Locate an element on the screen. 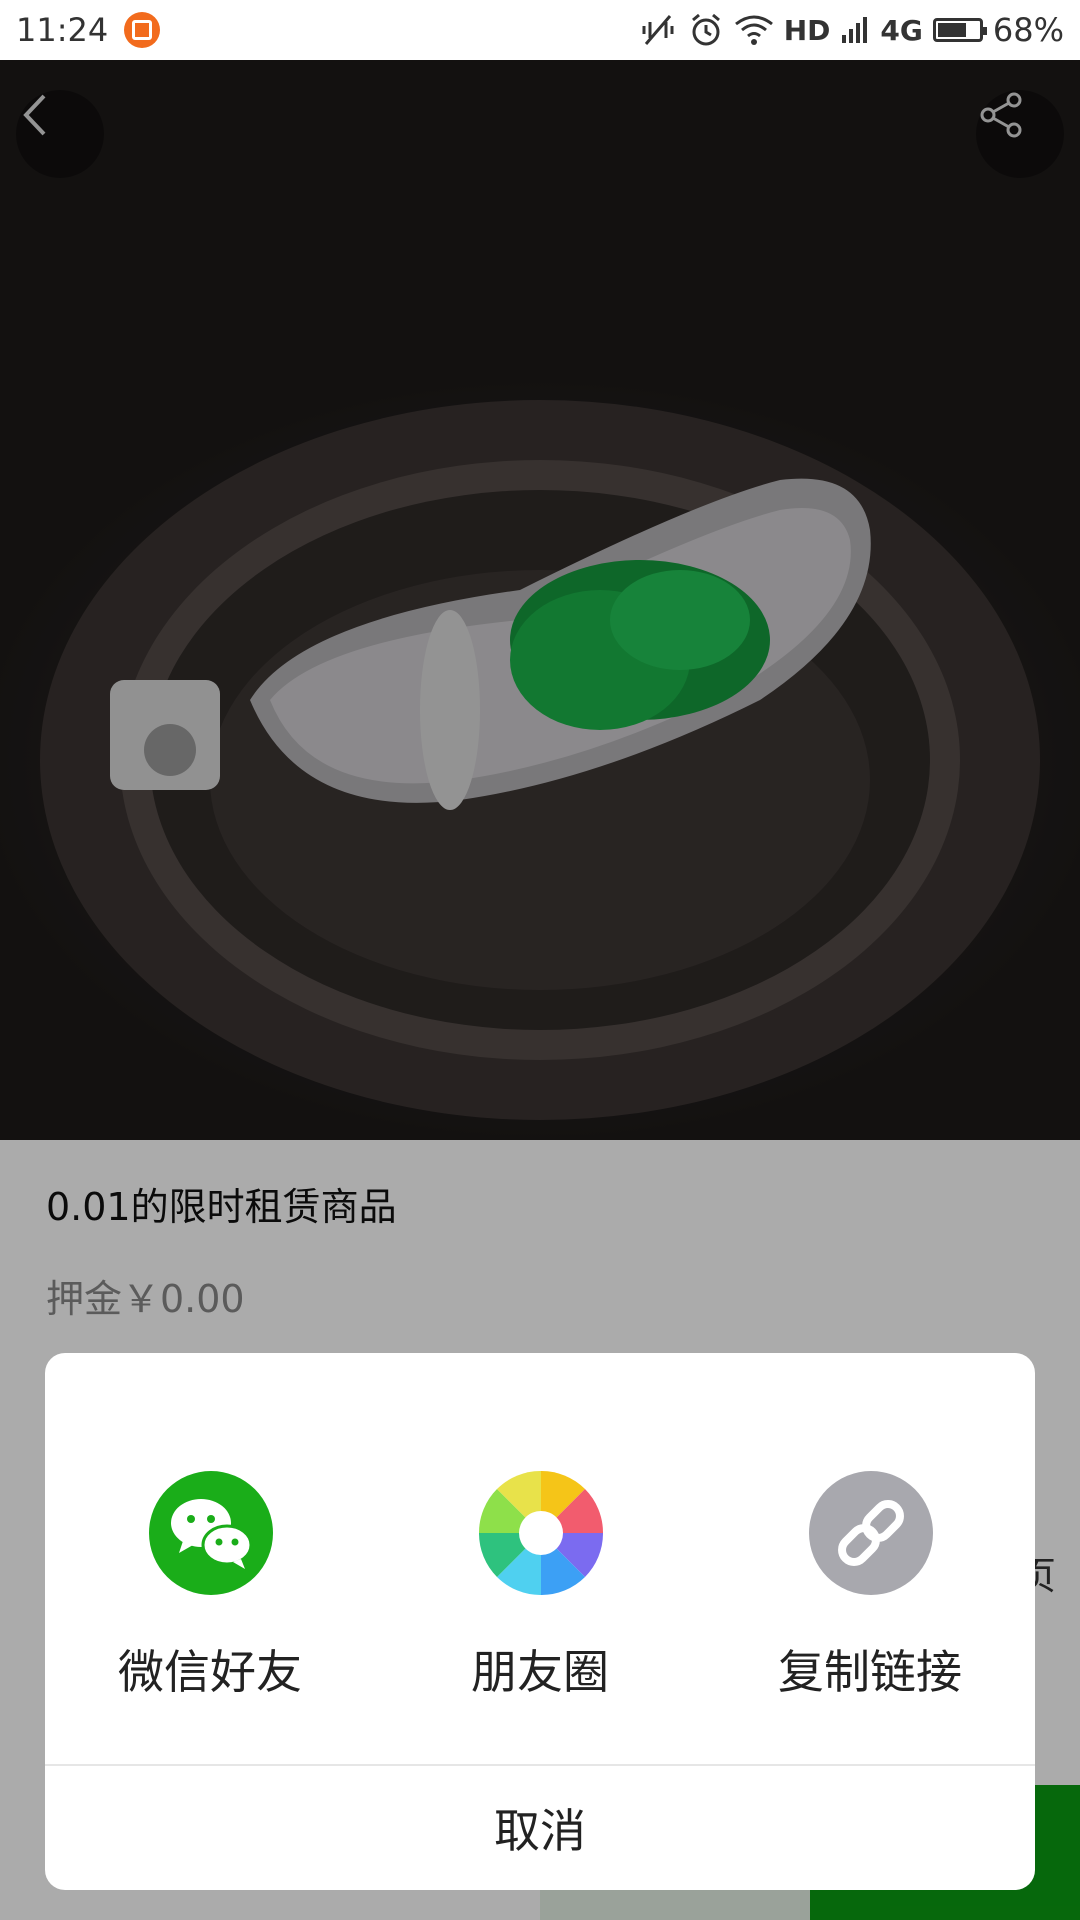 This screenshot has height=1920, width=1080. wifi-icon is located at coordinates (753, 30).